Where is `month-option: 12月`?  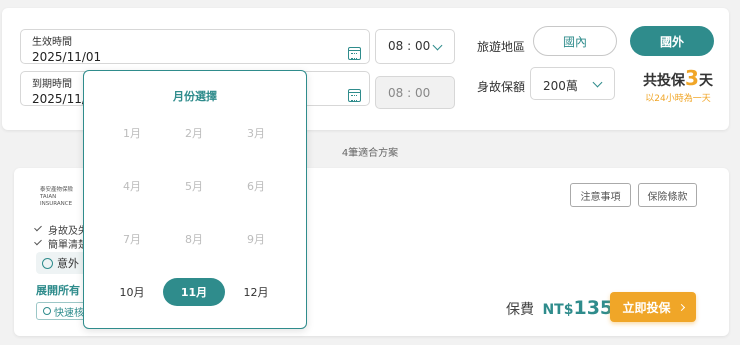 month-option: 12月 is located at coordinates (256, 292).